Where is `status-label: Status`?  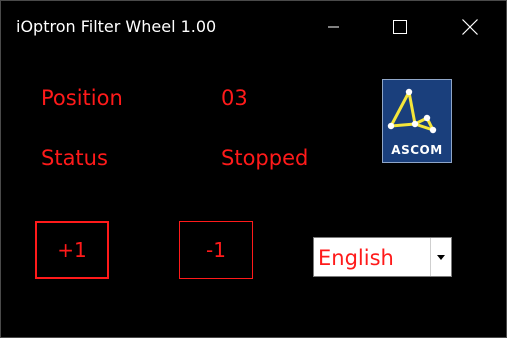 status-label: Status is located at coordinates (74, 158).